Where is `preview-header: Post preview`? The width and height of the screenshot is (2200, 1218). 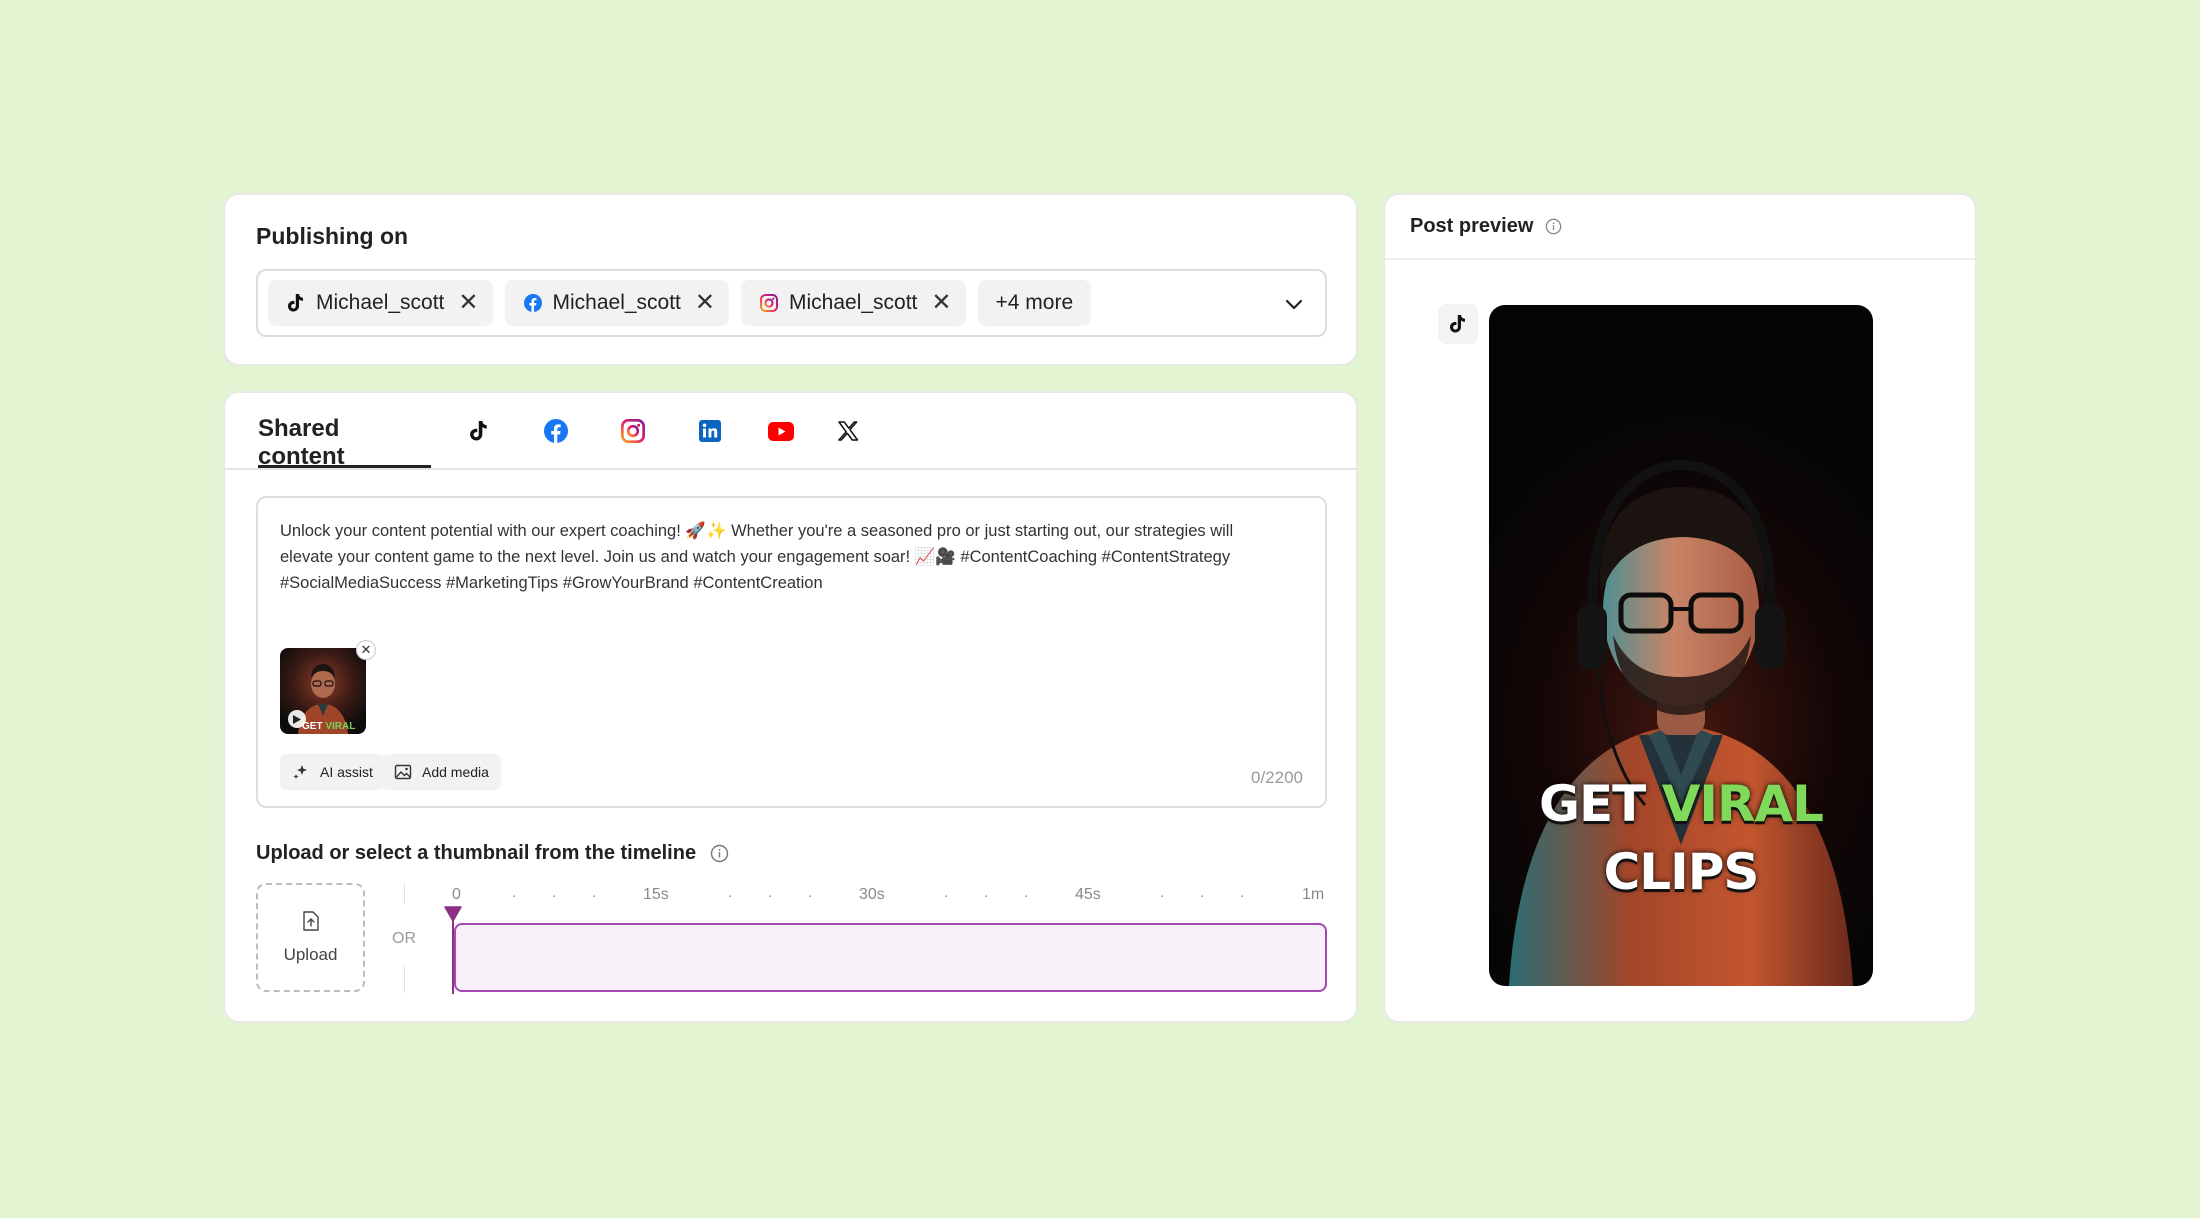 preview-header: Post preview is located at coordinates (1680, 227).